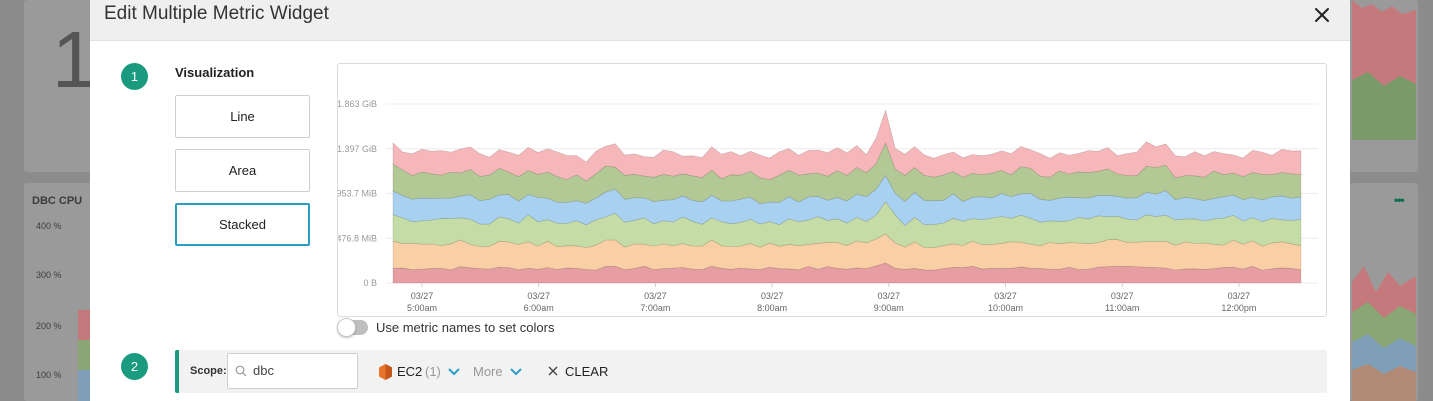 The width and height of the screenshot is (1433, 401). What do you see at coordinates (488, 371) in the screenshot?
I see `more-filter-button: More` at bounding box center [488, 371].